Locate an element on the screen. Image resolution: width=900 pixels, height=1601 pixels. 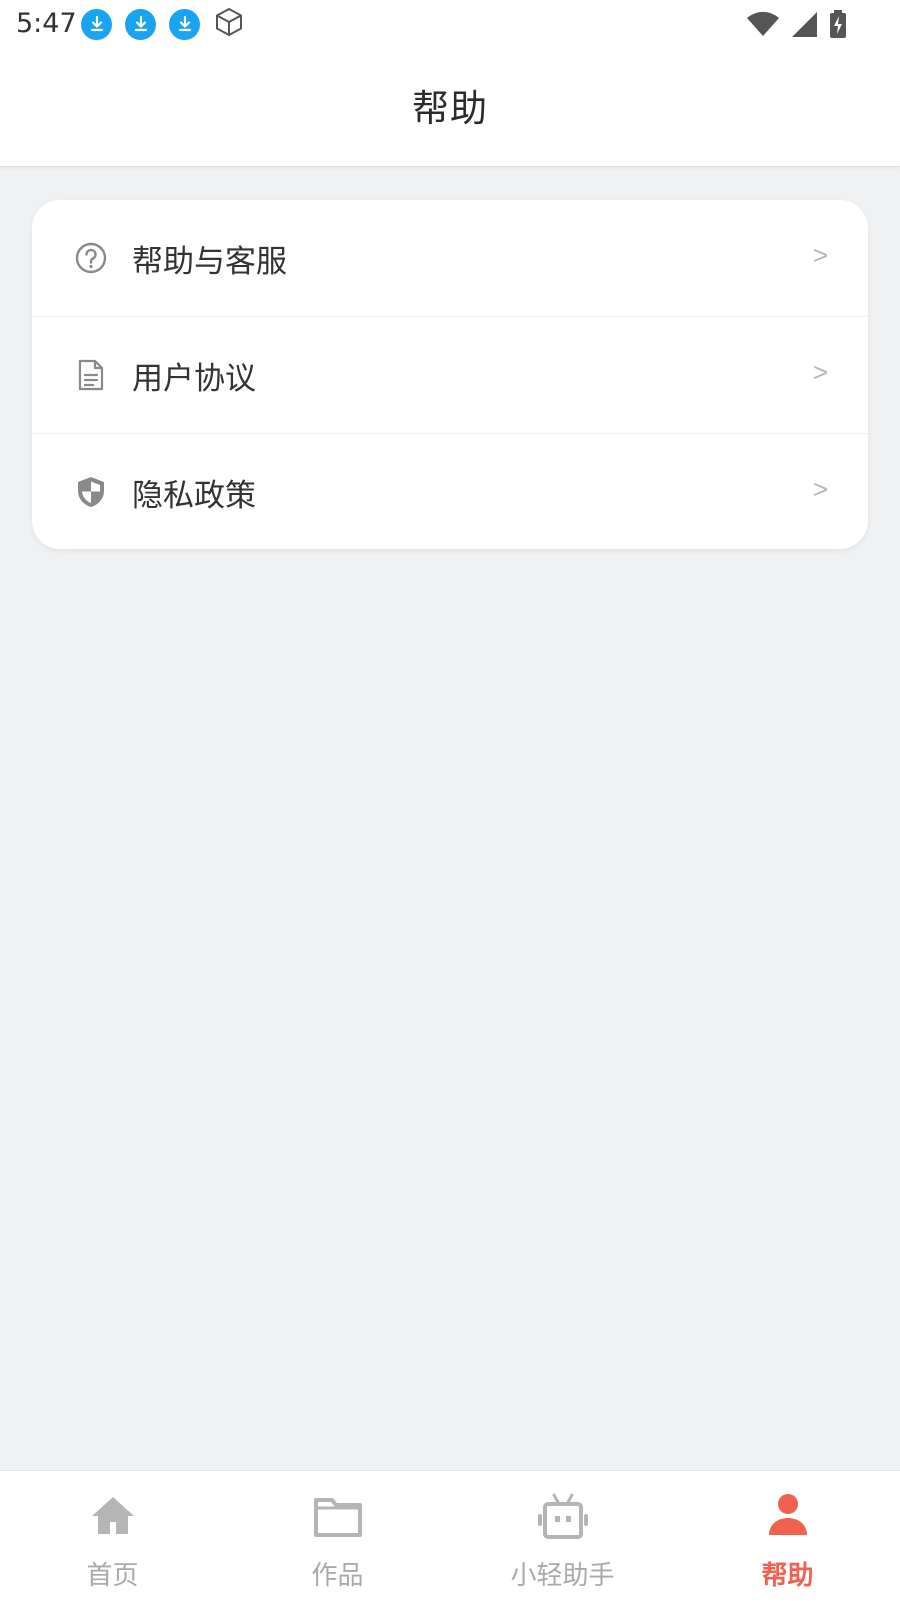
nav-item-works: 作品 is located at coordinates (337, 1536).